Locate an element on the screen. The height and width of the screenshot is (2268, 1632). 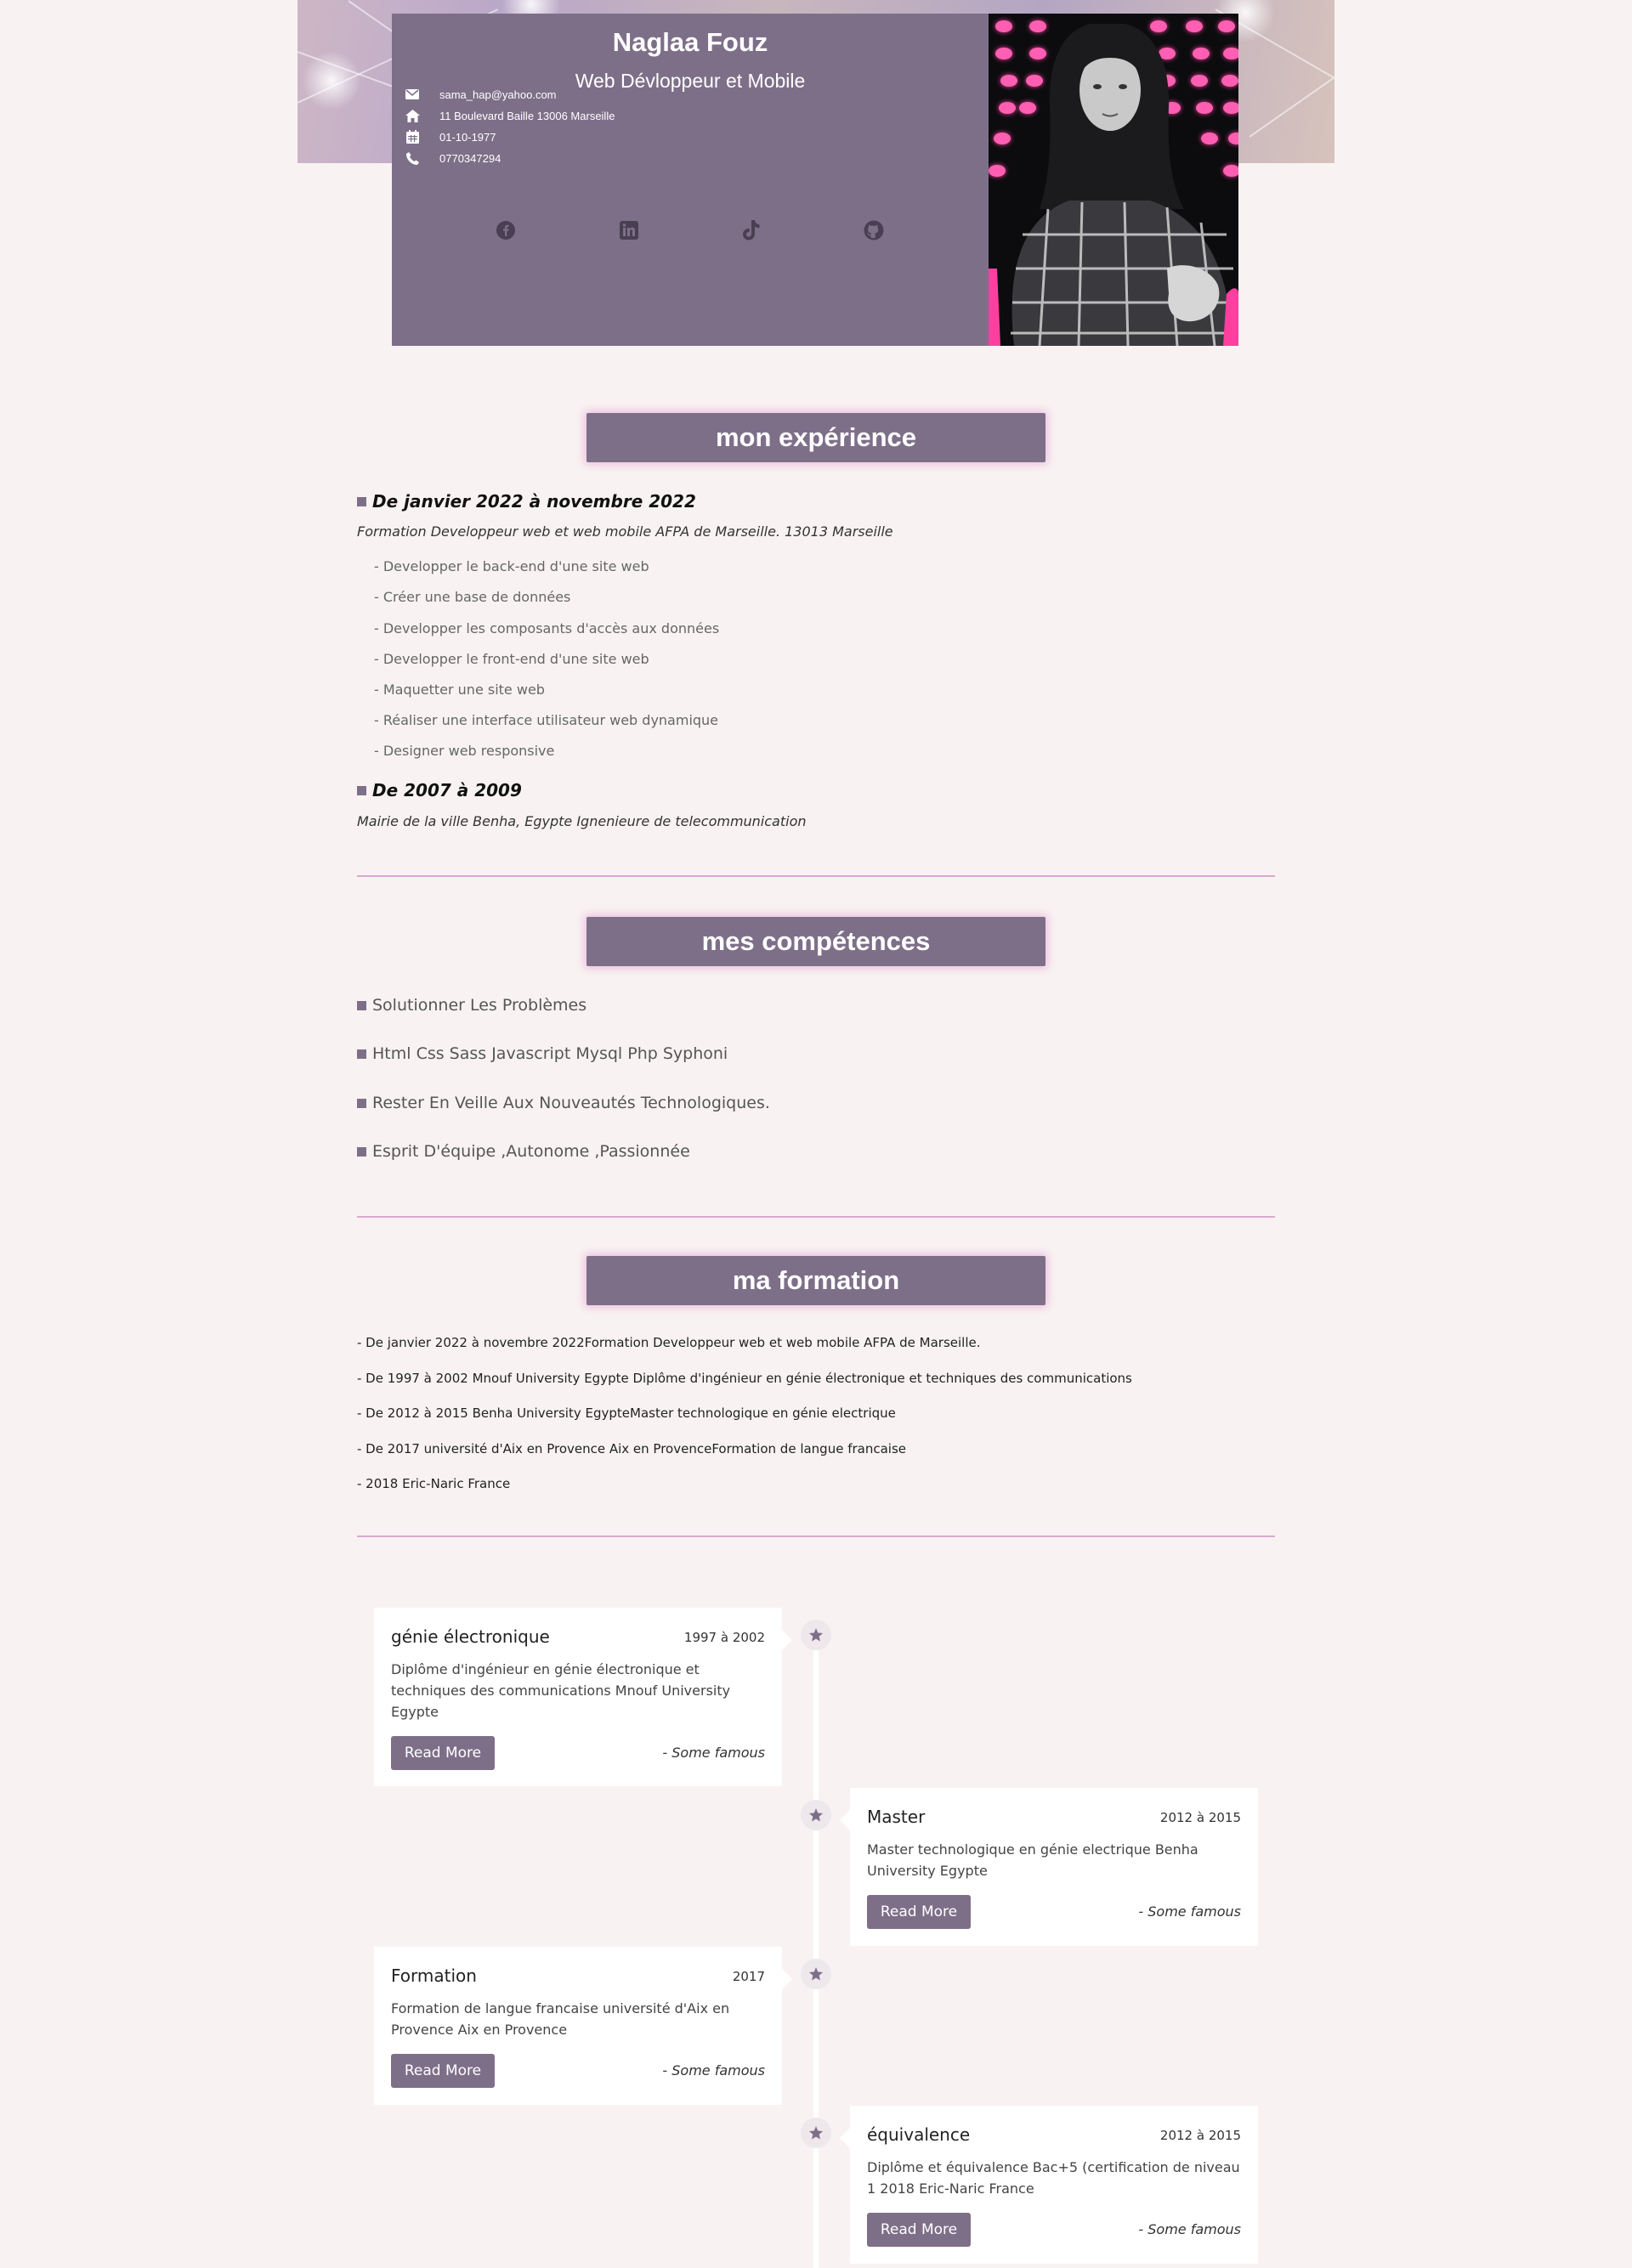
timeline-card-title: Formation is located at coordinates (434, 1975).